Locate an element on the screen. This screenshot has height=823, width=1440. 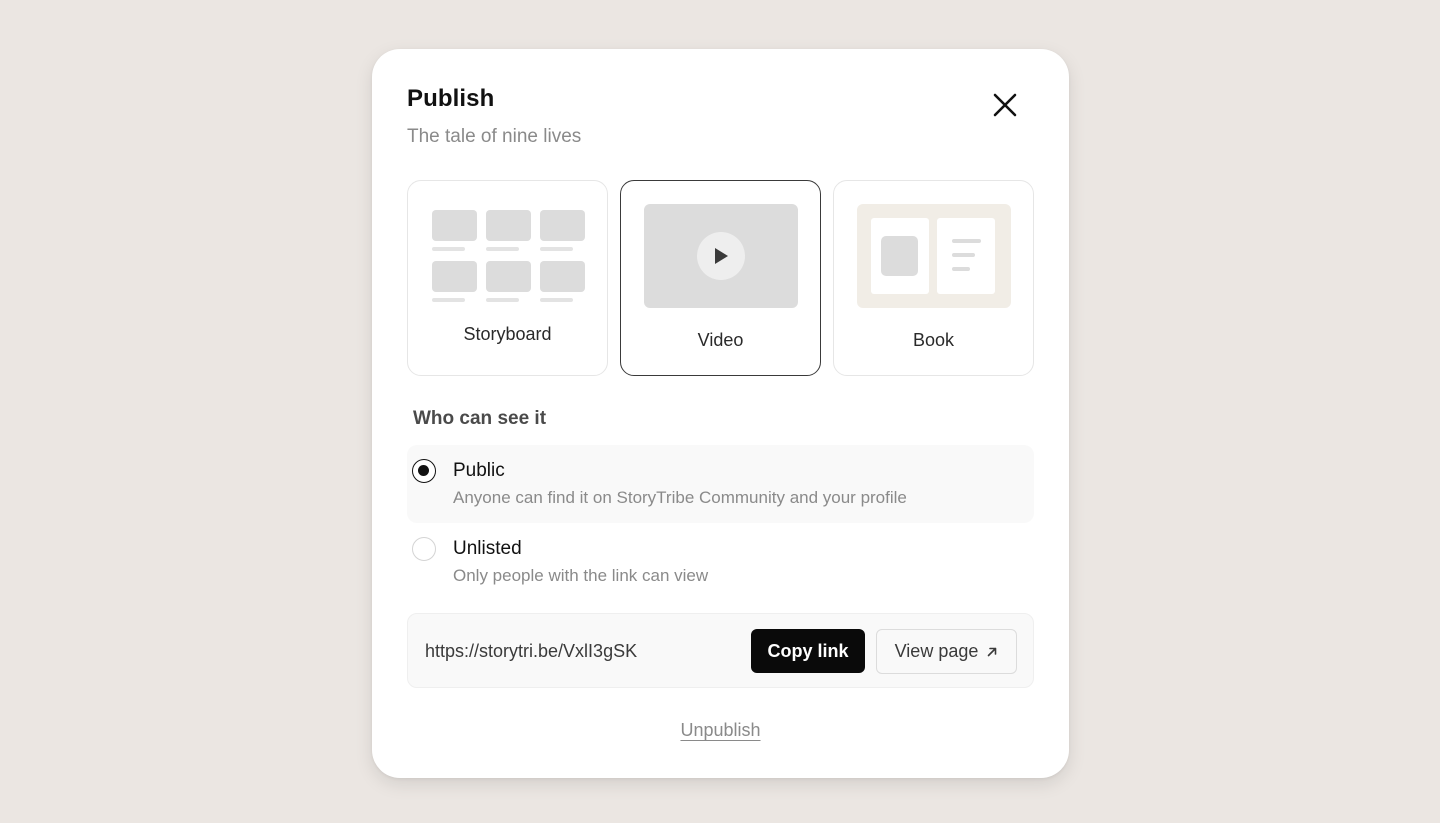
video-thumbnail is located at coordinates (721, 256).